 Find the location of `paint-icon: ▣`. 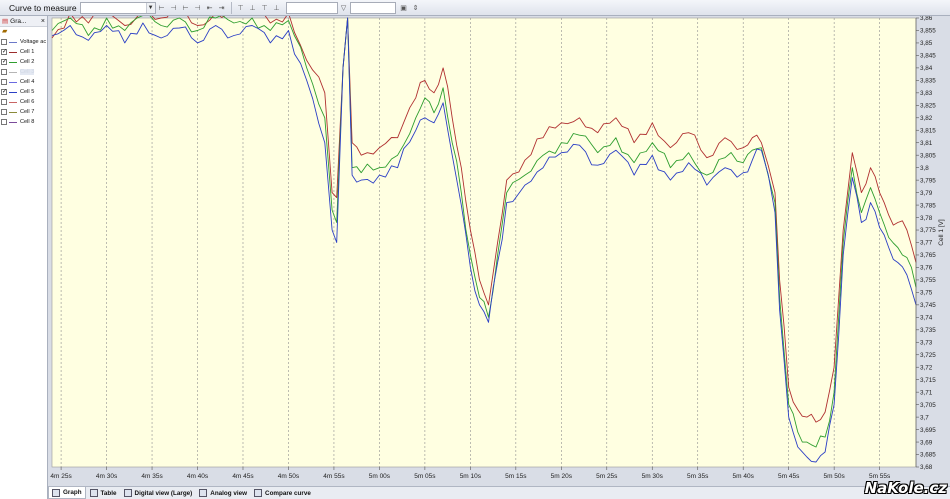

paint-icon: ▣ is located at coordinates (404, 7).